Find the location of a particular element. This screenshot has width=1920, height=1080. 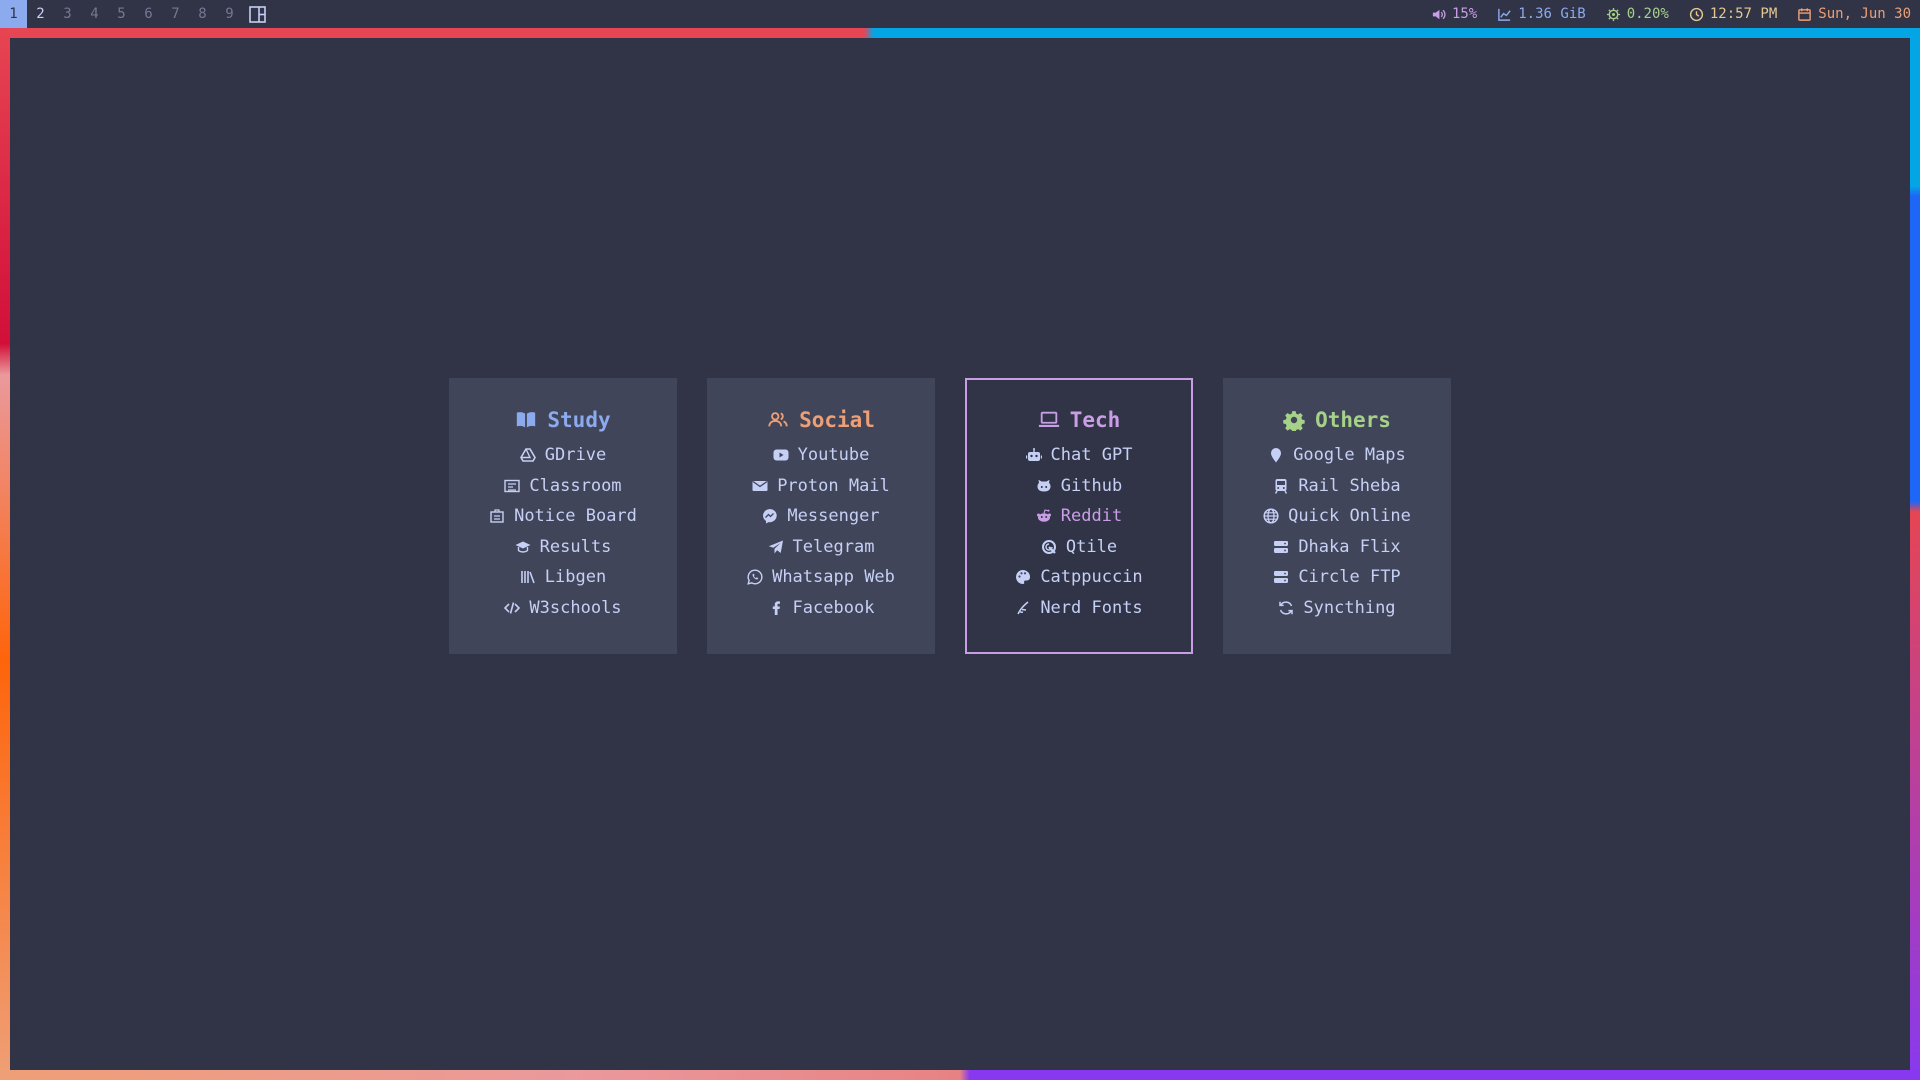

link-label: Qtile is located at coordinates (1091, 546).